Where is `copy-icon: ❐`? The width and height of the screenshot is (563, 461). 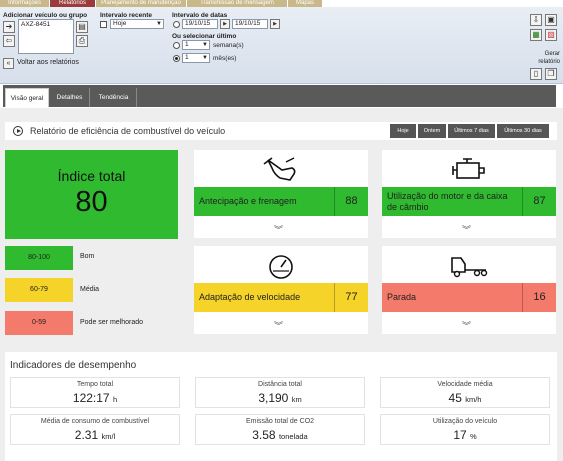 copy-icon: ❐ is located at coordinates (551, 73).